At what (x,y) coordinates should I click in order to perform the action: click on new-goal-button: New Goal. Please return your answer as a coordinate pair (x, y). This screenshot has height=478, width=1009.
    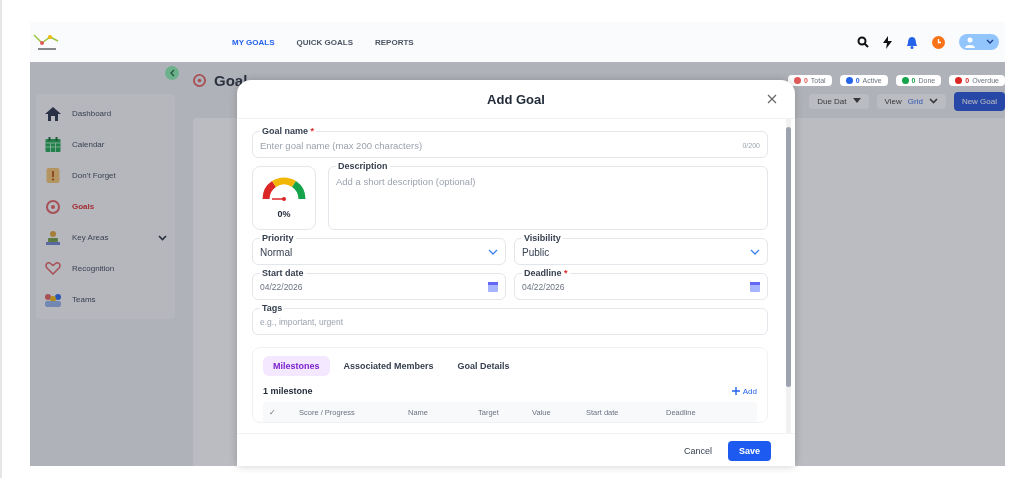
    Looking at the image, I should click on (979, 101).